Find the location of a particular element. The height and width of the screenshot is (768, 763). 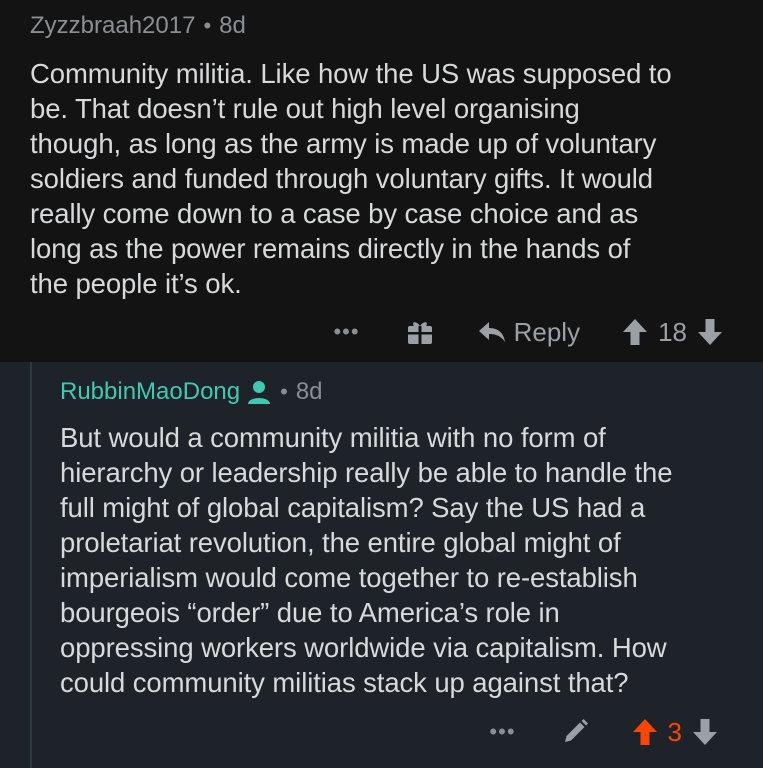

top-comment-actions: ••• Reply 18 is located at coordinates (528, 332).